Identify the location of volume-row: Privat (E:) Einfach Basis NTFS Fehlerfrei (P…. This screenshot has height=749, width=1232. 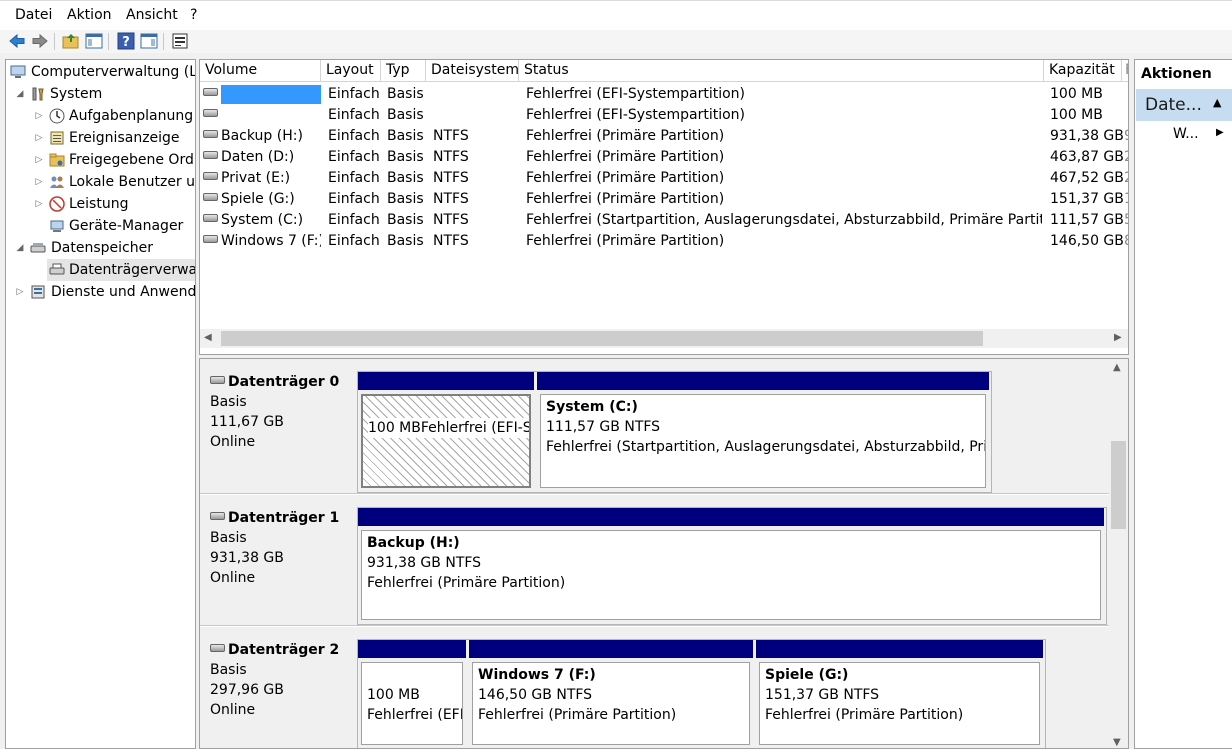
(664, 178).